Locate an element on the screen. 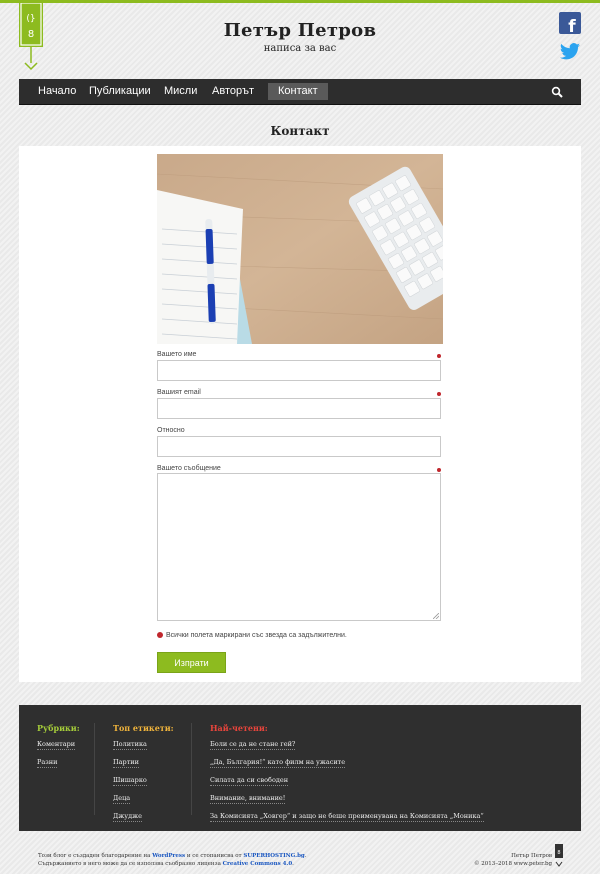  popular-post-link: „Да, България!“ като филм на ужасите is located at coordinates (347, 763).